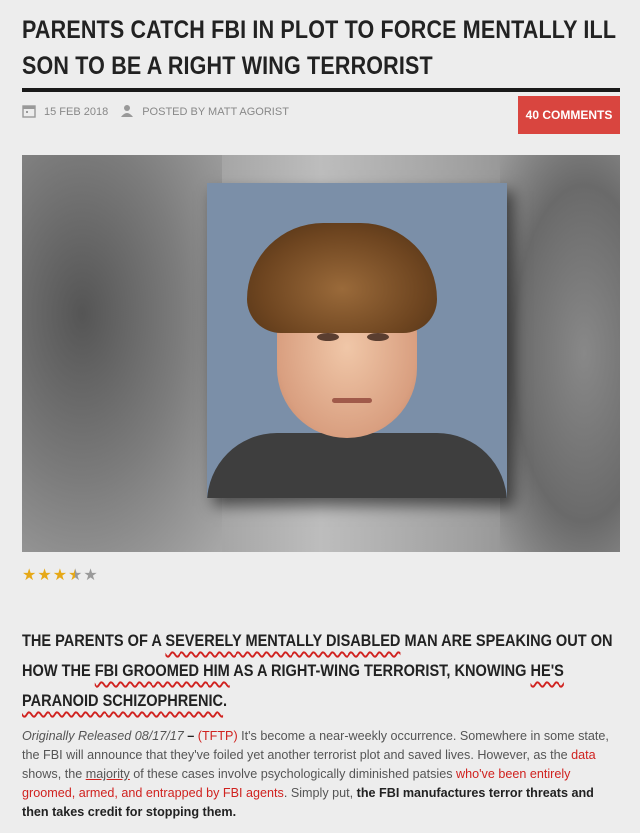  Describe the element at coordinates (352, 400) in the screenshot. I see `mugshot-mouth` at that location.